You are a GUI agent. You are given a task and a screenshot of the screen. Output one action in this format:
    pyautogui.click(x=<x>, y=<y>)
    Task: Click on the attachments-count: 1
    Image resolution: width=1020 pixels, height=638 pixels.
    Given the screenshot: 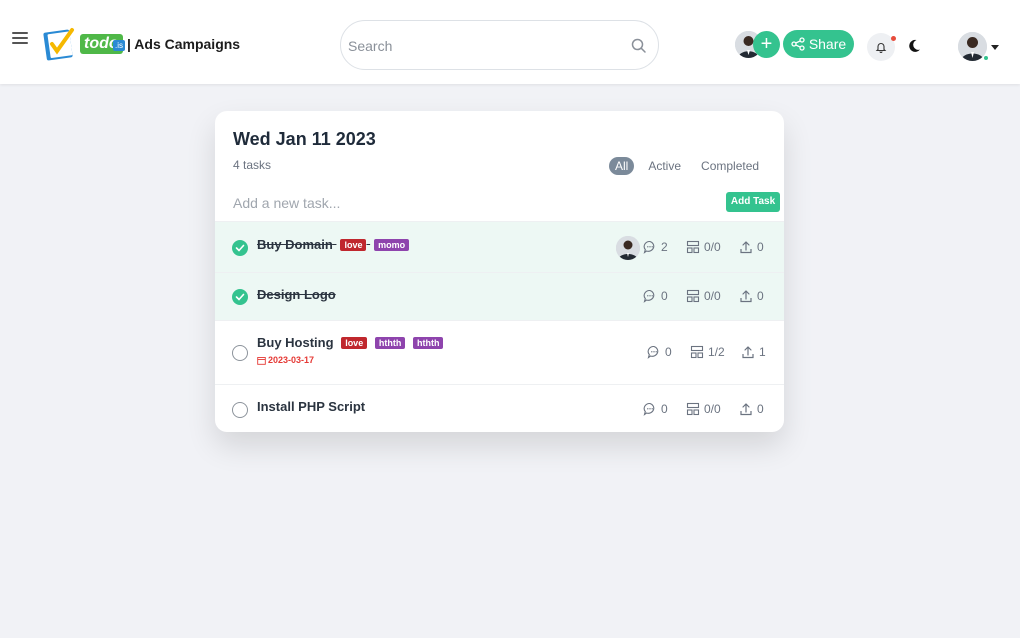 What is the action you would take?
    pyautogui.click(x=753, y=352)
    